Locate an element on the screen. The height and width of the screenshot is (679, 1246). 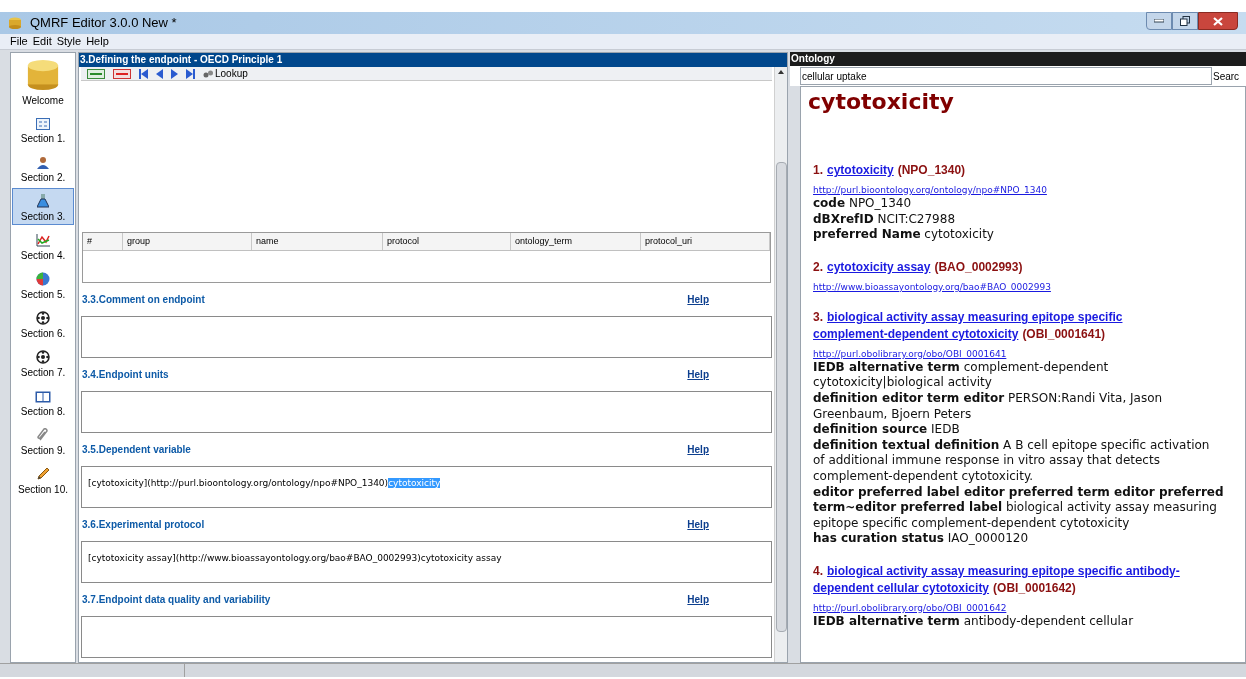
app-icon is located at coordinates (15, 23).